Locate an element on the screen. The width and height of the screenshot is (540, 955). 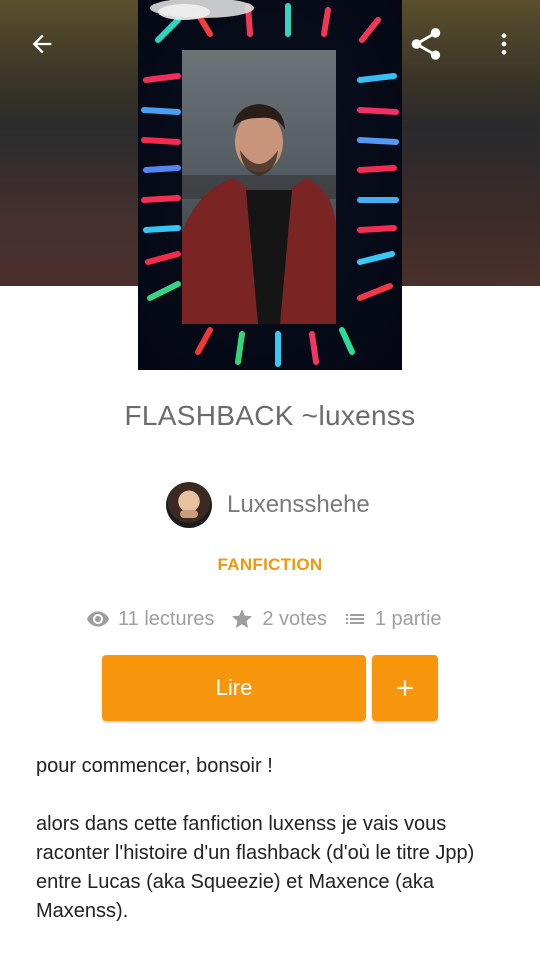
story-stats: 11 lectures 2 votes 1 partie is located at coordinates (272, 619).